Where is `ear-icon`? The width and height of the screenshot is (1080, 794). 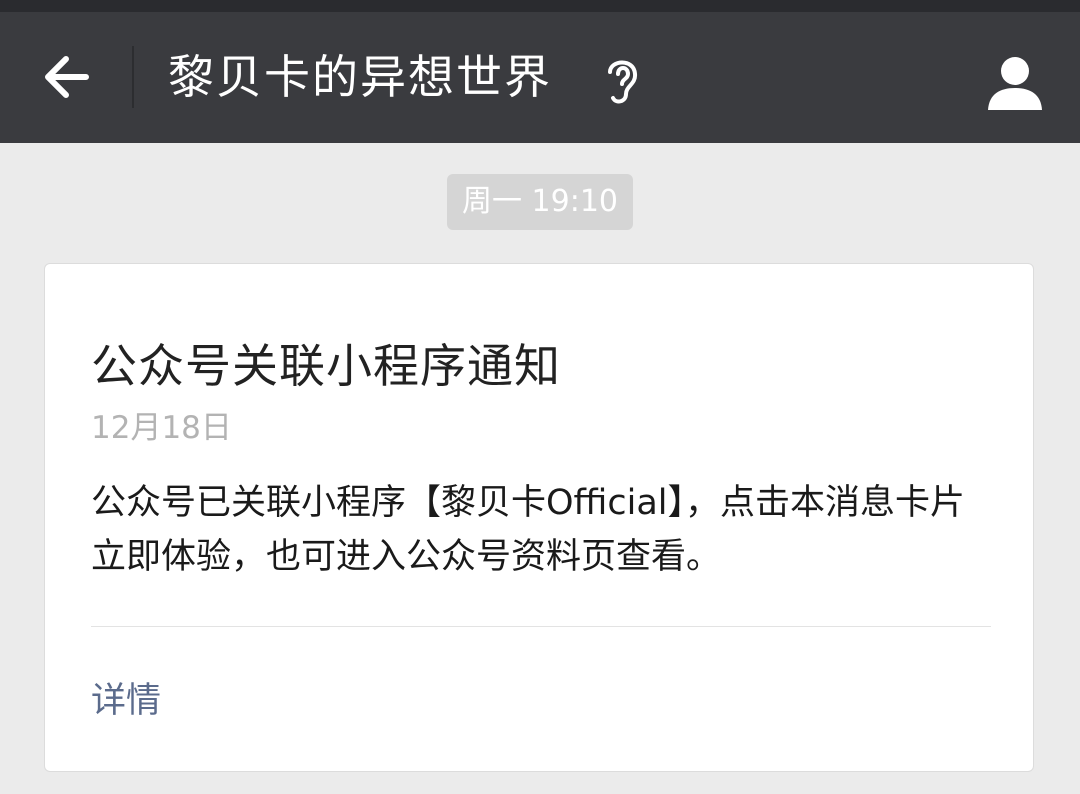
ear-icon is located at coordinates (622, 80).